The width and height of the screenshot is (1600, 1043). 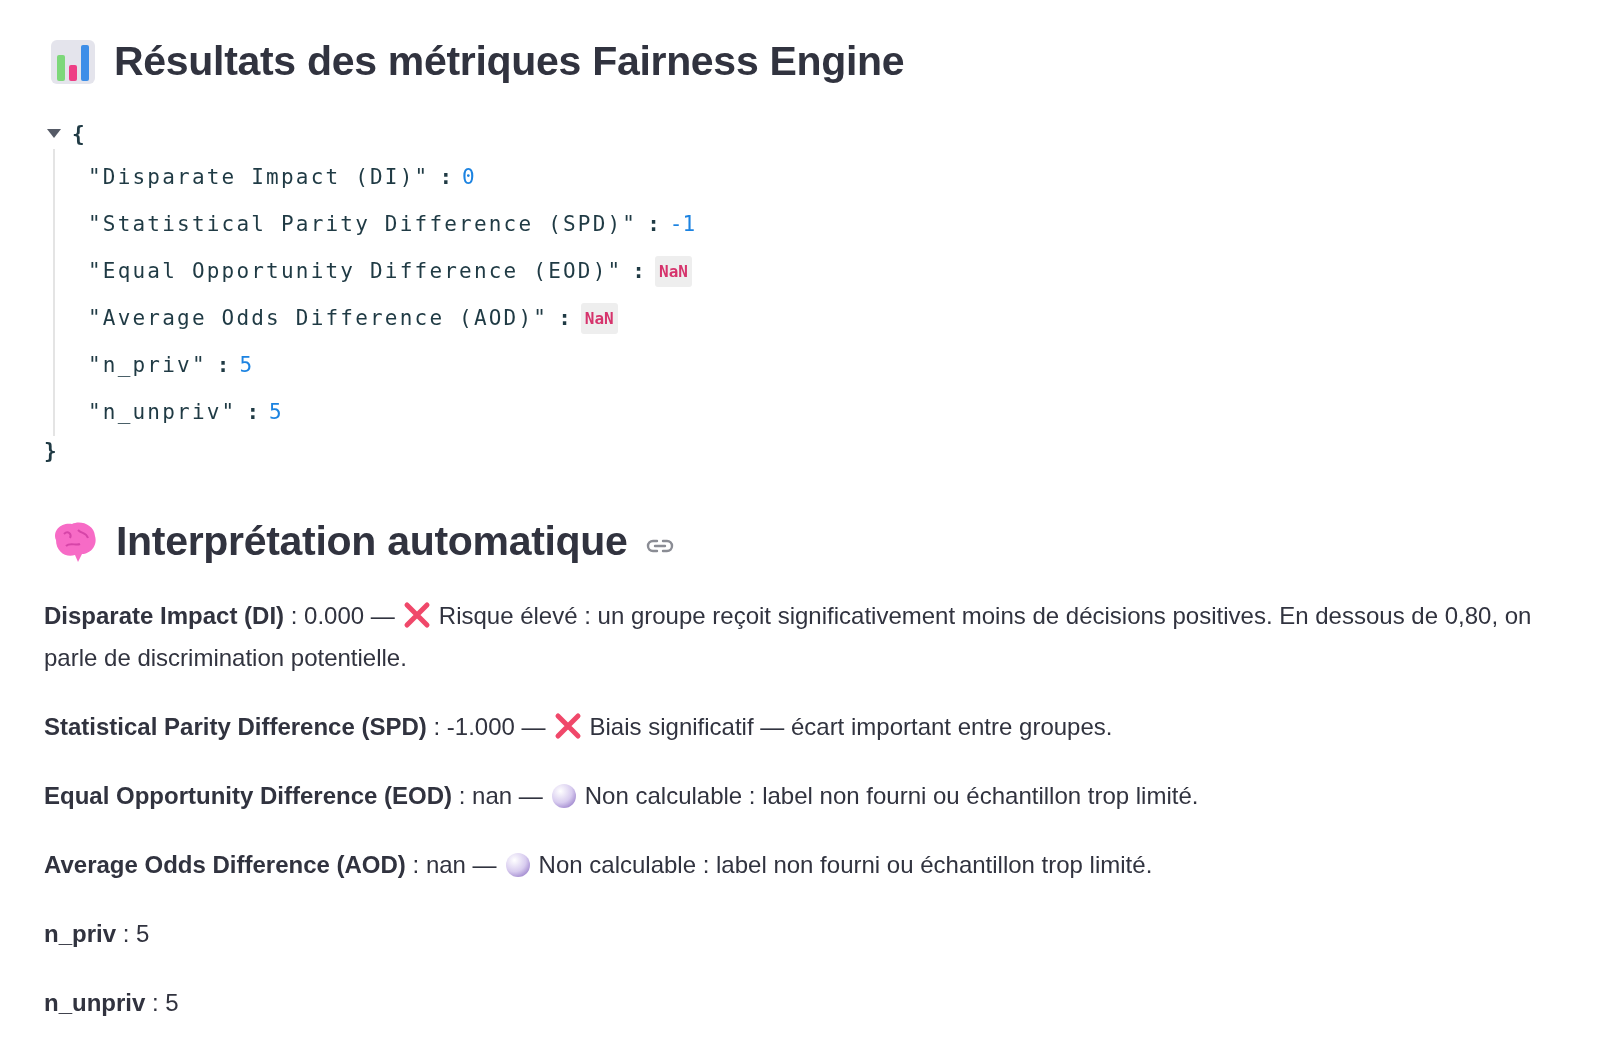 What do you see at coordinates (162, 412) in the screenshot?
I see `json-key: "n_unpriv"` at bounding box center [162, 412].